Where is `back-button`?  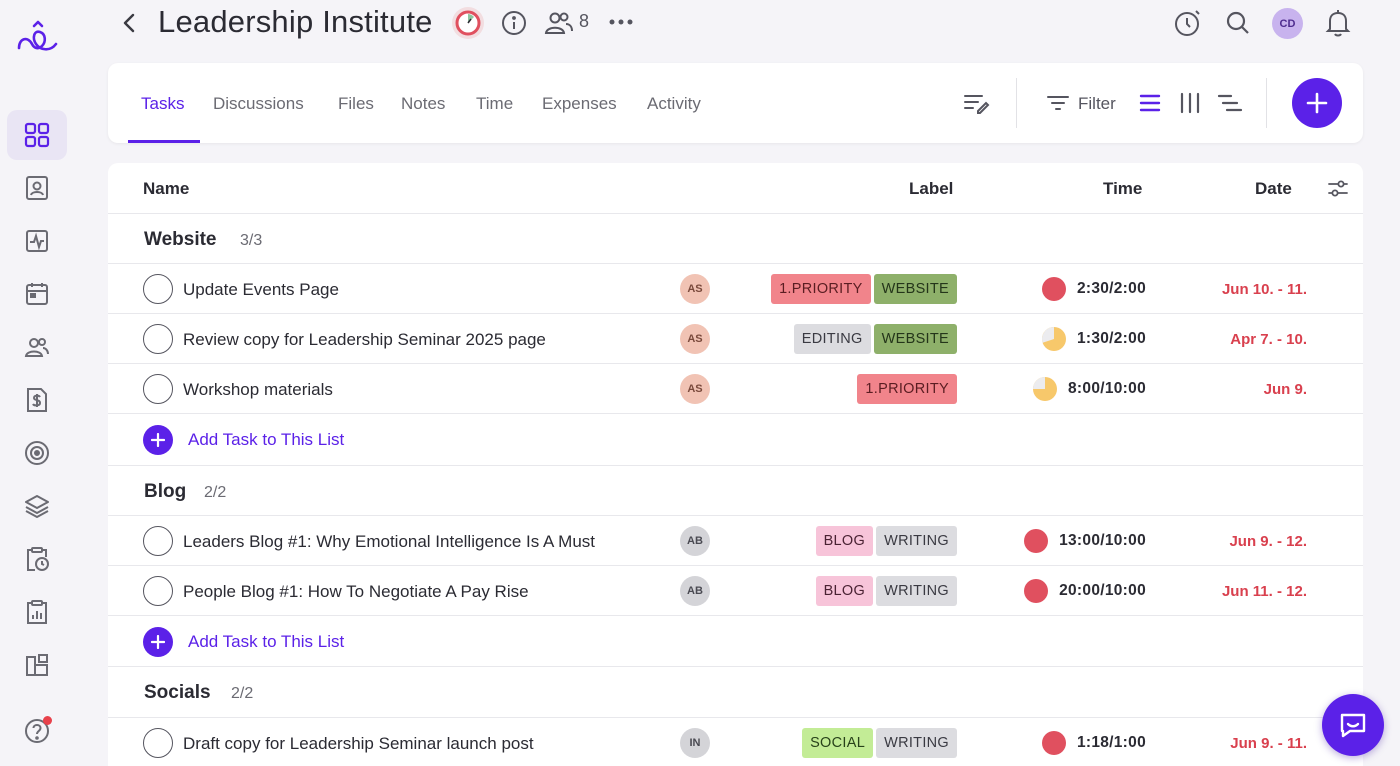 back-button is located at coordinates (129, 23).